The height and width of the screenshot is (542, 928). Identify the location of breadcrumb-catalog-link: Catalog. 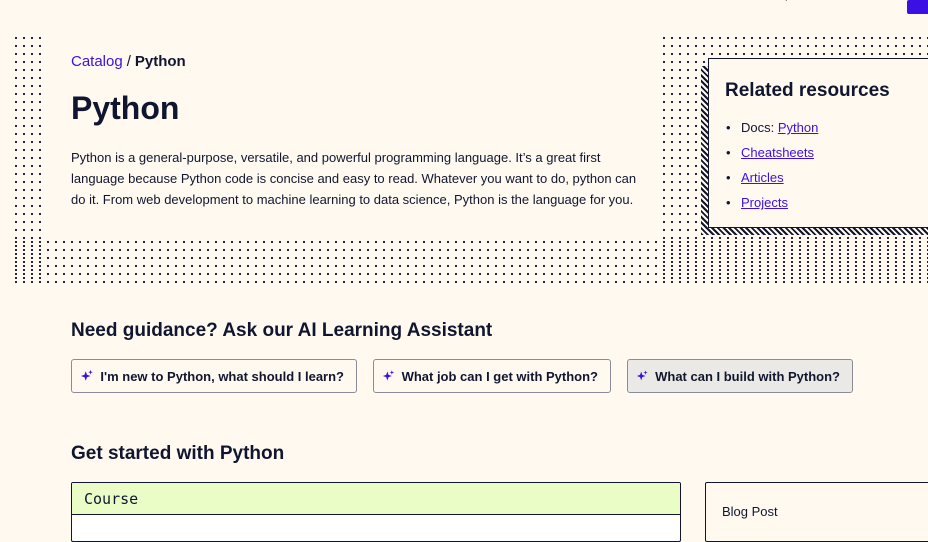
(97, 61).